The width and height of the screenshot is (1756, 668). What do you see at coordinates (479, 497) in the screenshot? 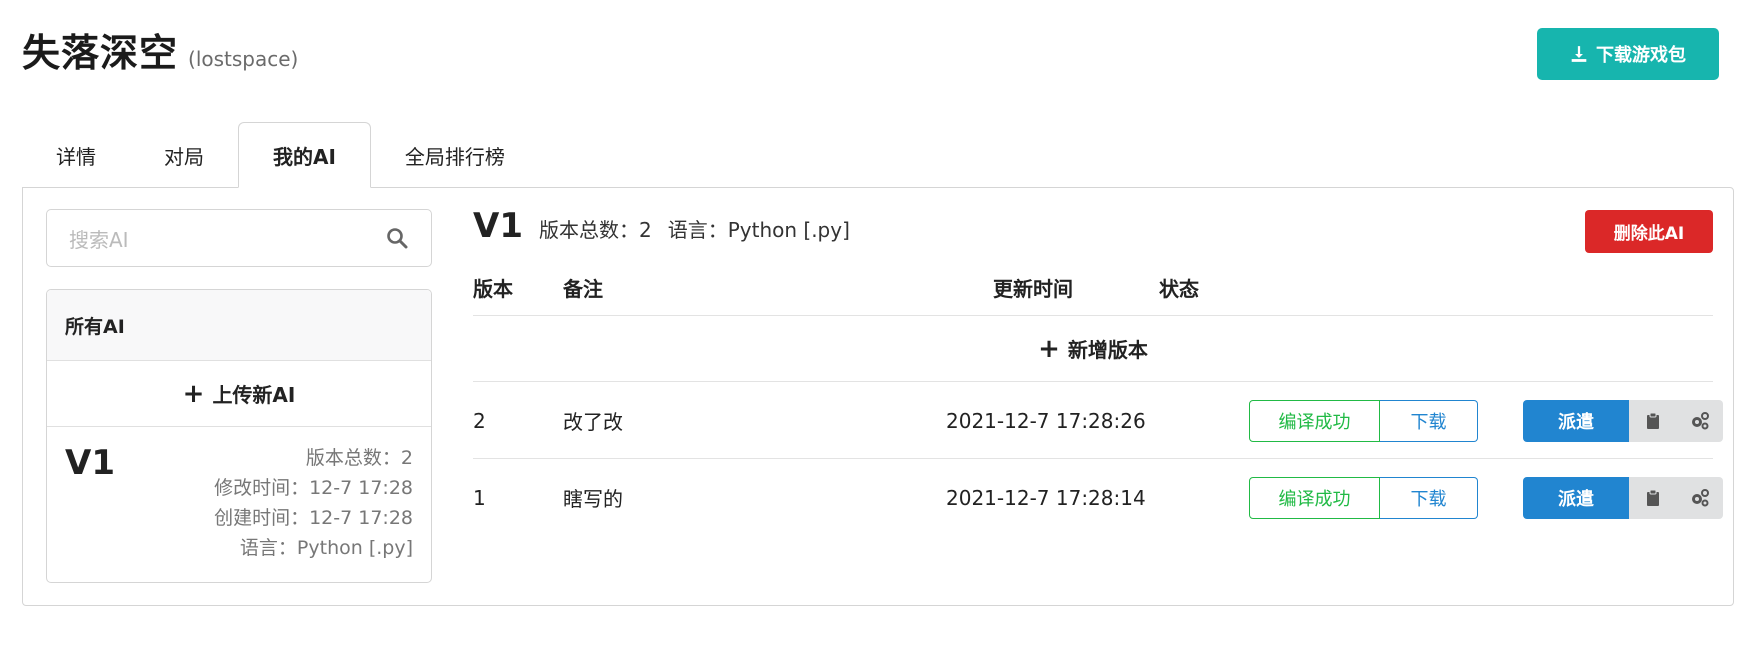
I see `row-version: 1` at bounding box center [479, 497].